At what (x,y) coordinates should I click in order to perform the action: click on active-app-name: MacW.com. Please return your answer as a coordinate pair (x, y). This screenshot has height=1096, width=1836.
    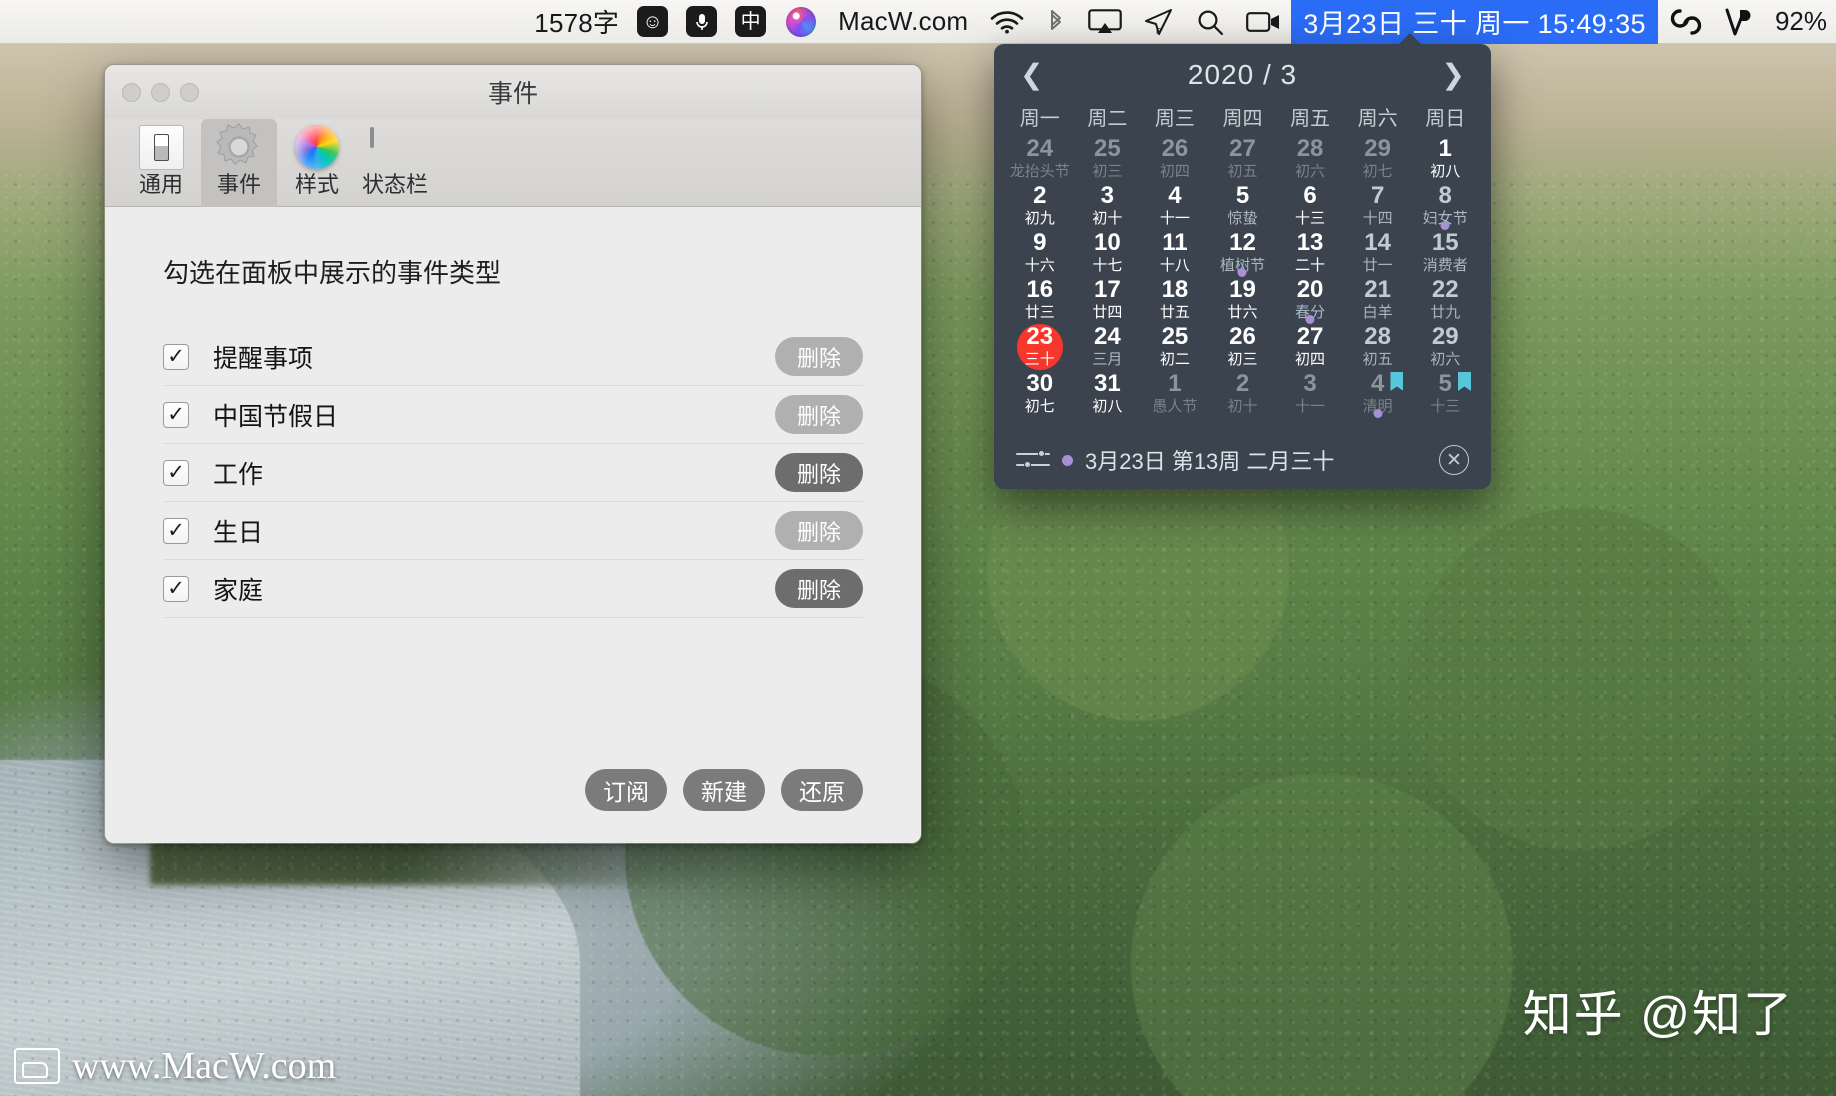
    Looking at the image, I should click on (903, 22).